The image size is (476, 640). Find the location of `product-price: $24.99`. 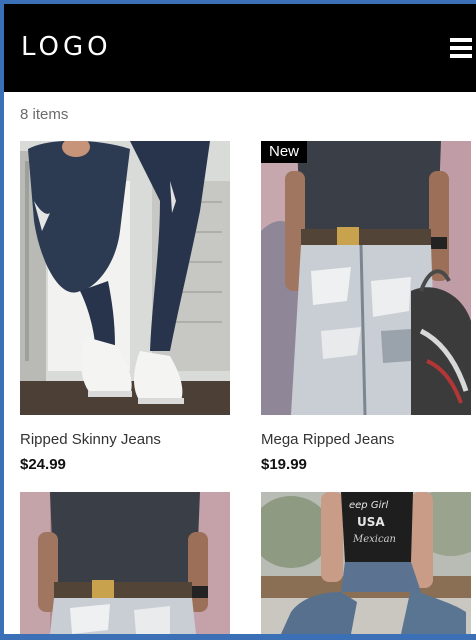

product-price: $24.99 is located at coordinates (43, 464).